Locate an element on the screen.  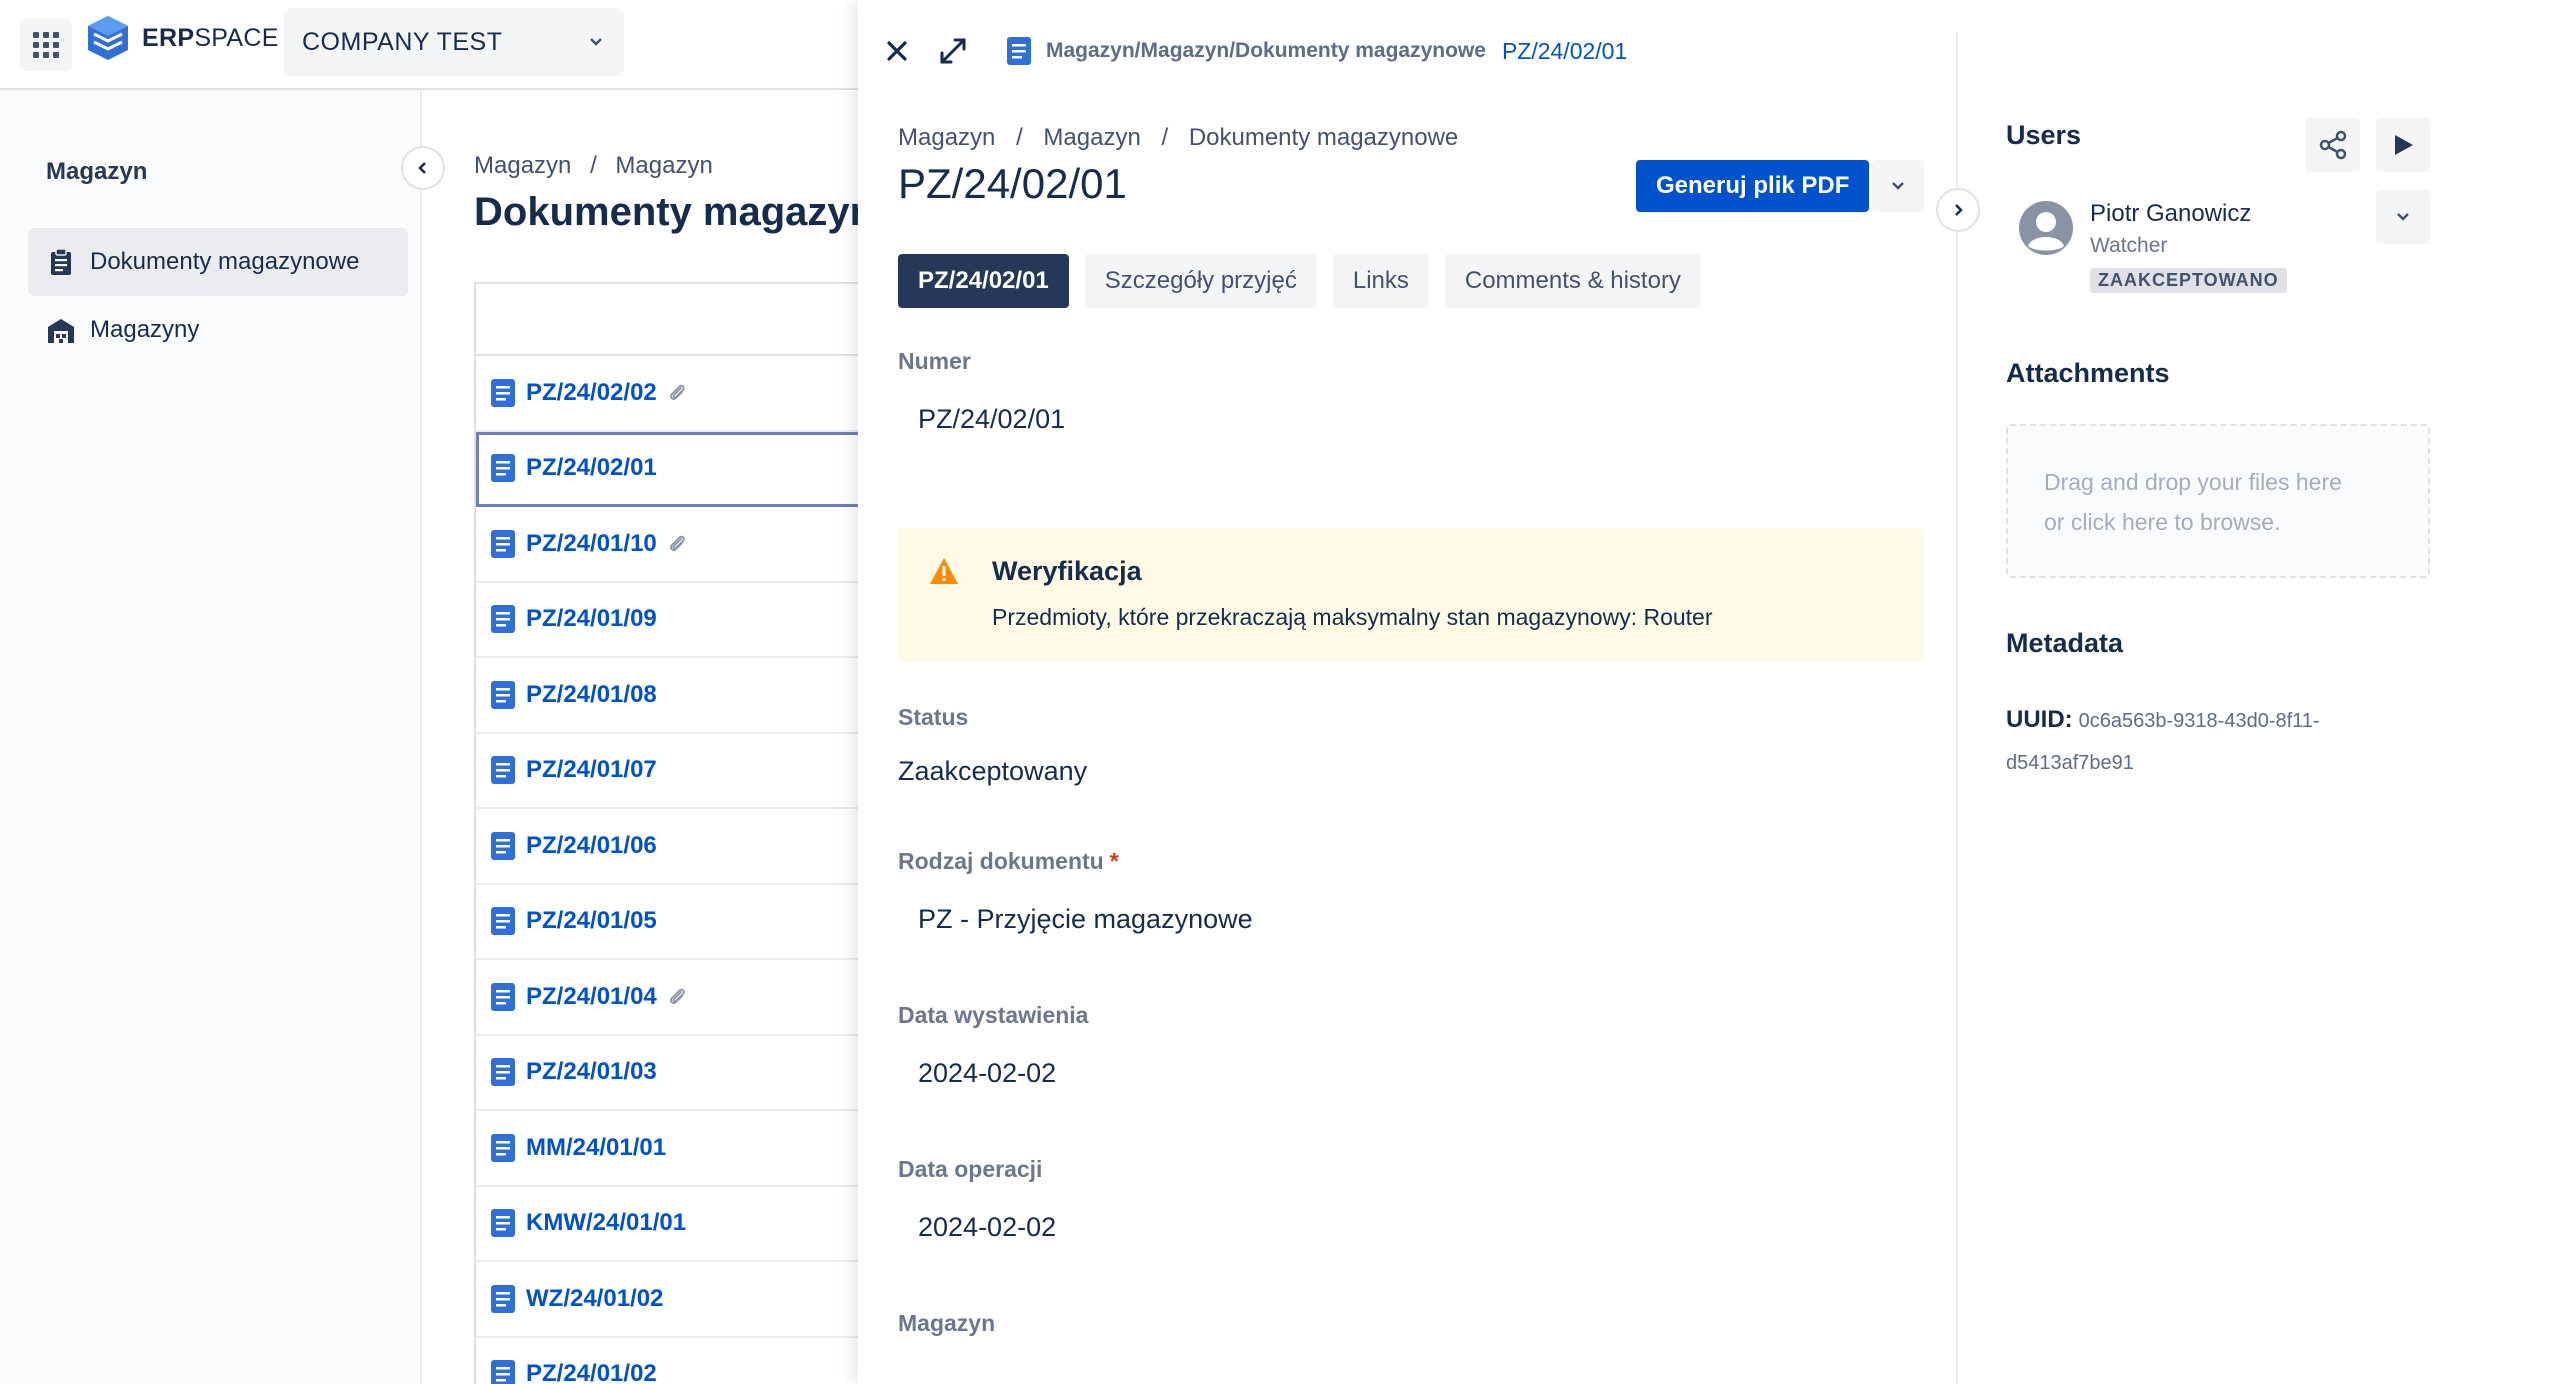
company-select: COMPANY TEST is located at coordinates (454, 42).